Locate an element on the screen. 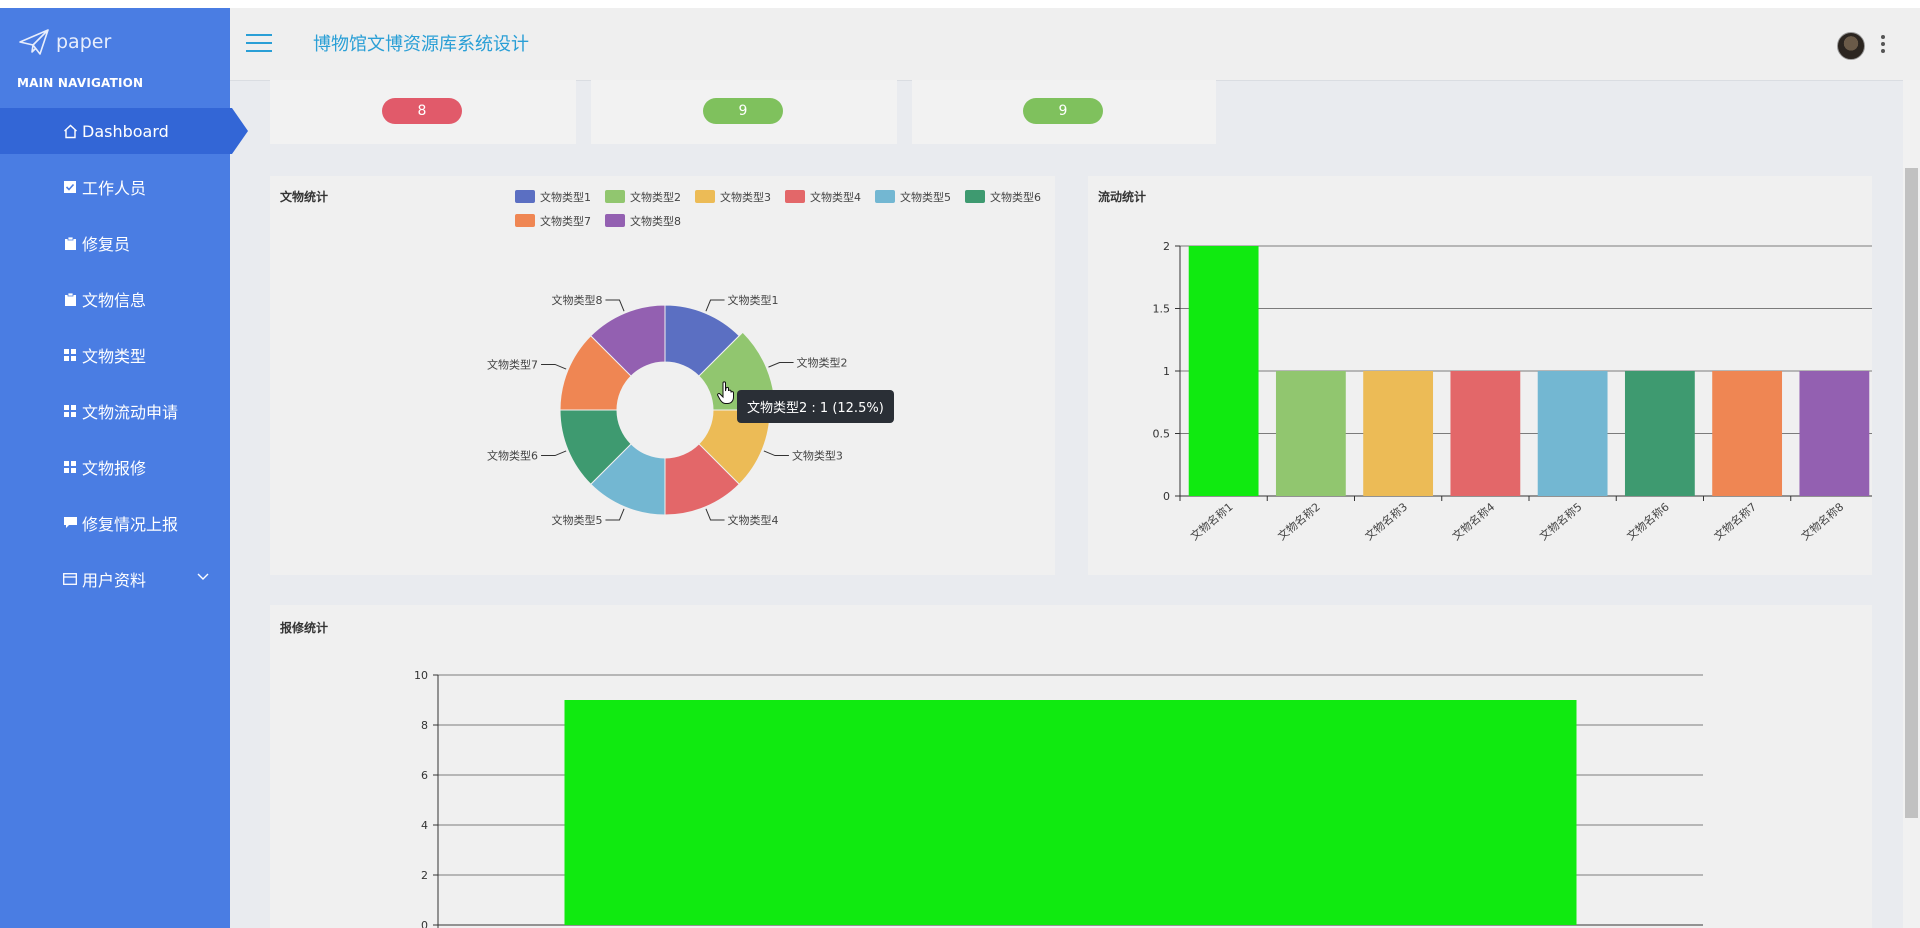 The width and height of the screenshot is (1920, 928). sidebar-item-label: Dashboard is located at coordinates (125, 131).